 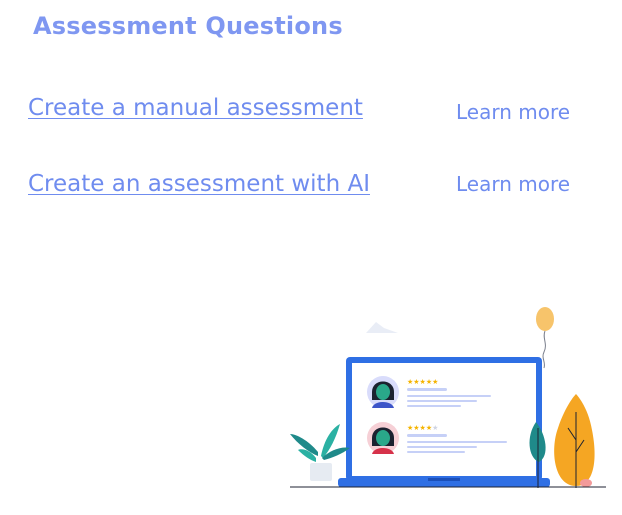 I want to click on laptop-icon, so click(x=444, y=422).